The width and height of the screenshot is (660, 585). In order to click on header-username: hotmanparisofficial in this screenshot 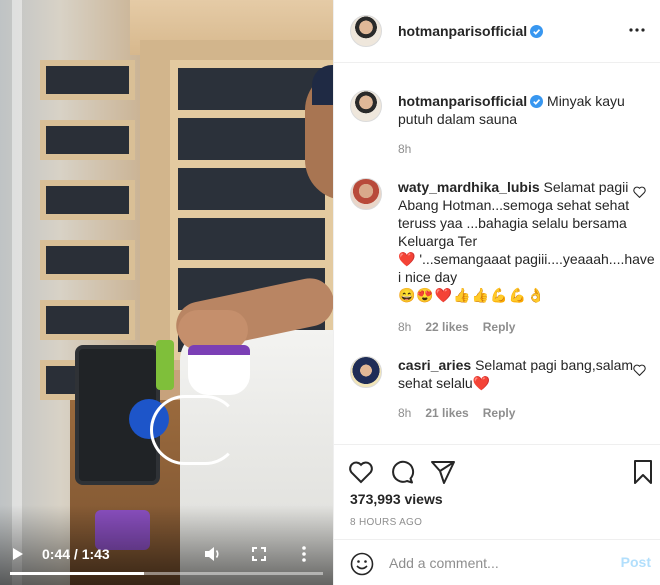, I will do `click(471, 31)`.